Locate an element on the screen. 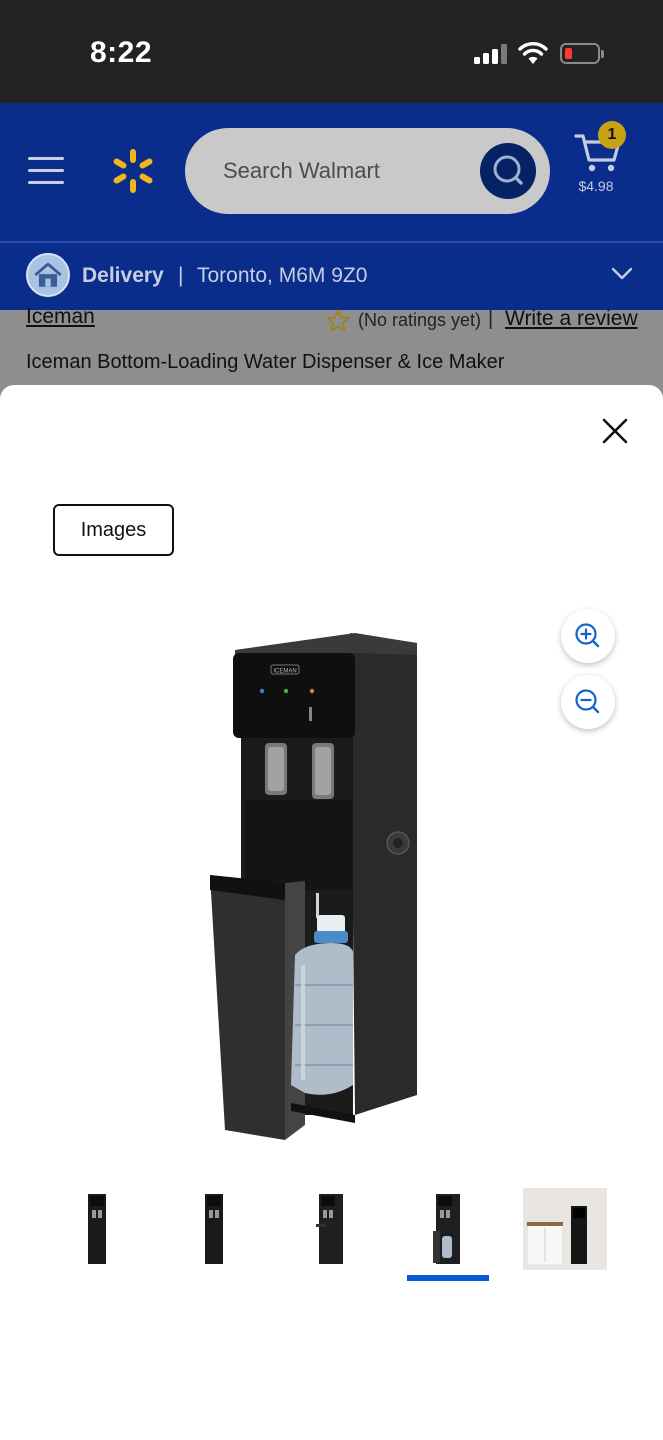 This screenshot has height=1440, width=663. cart-count-badge: 1 is located at coordinates (612, 135).